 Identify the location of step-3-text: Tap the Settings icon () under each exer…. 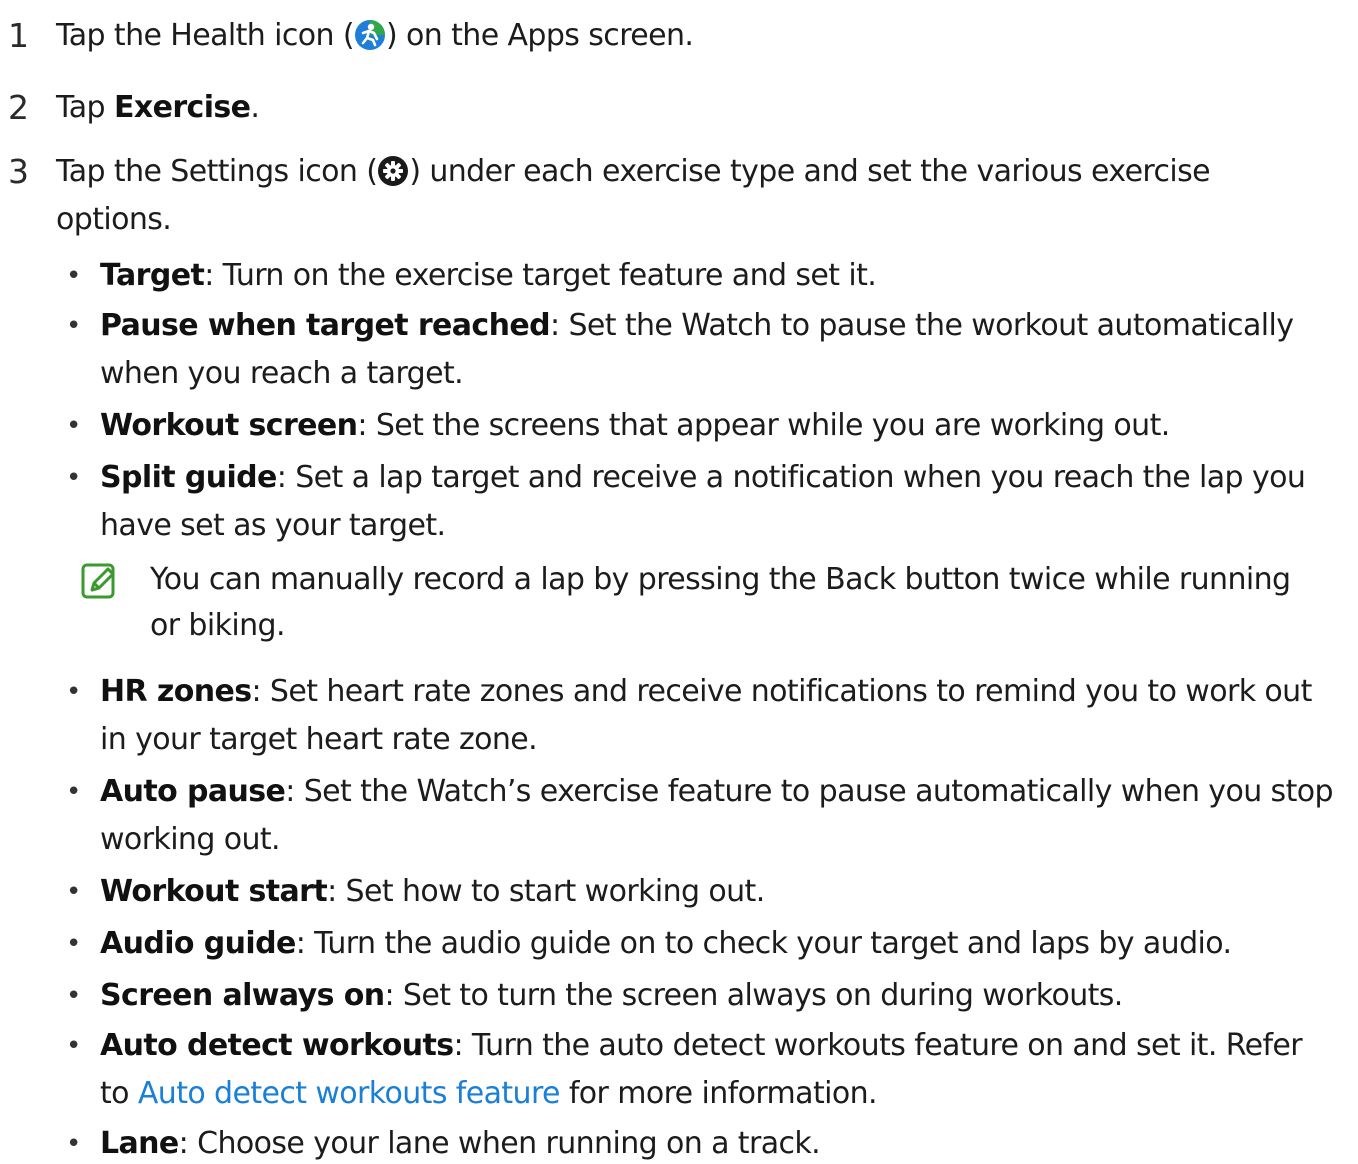
(633, 171).